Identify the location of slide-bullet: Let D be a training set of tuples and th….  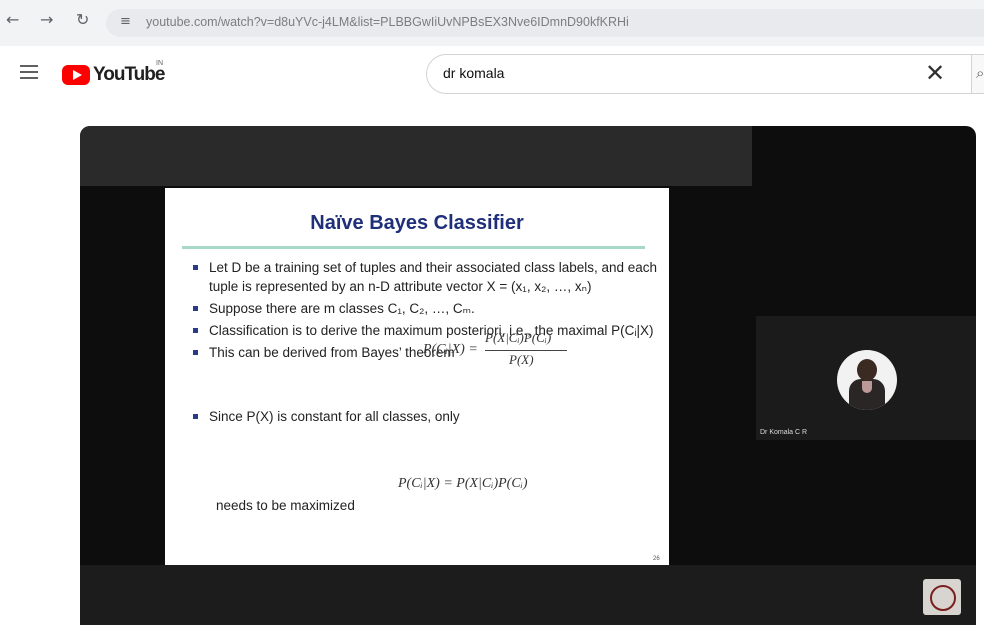
(424, 277).